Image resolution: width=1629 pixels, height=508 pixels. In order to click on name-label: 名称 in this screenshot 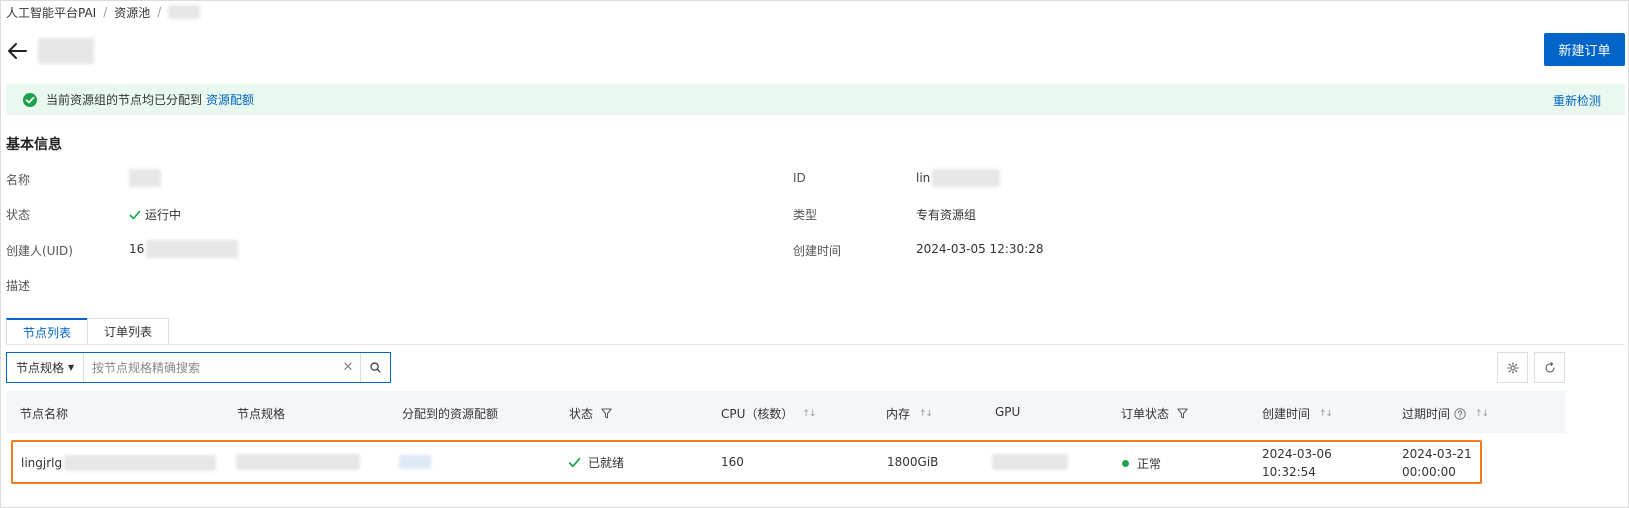, I will do `click(18, 180)`.